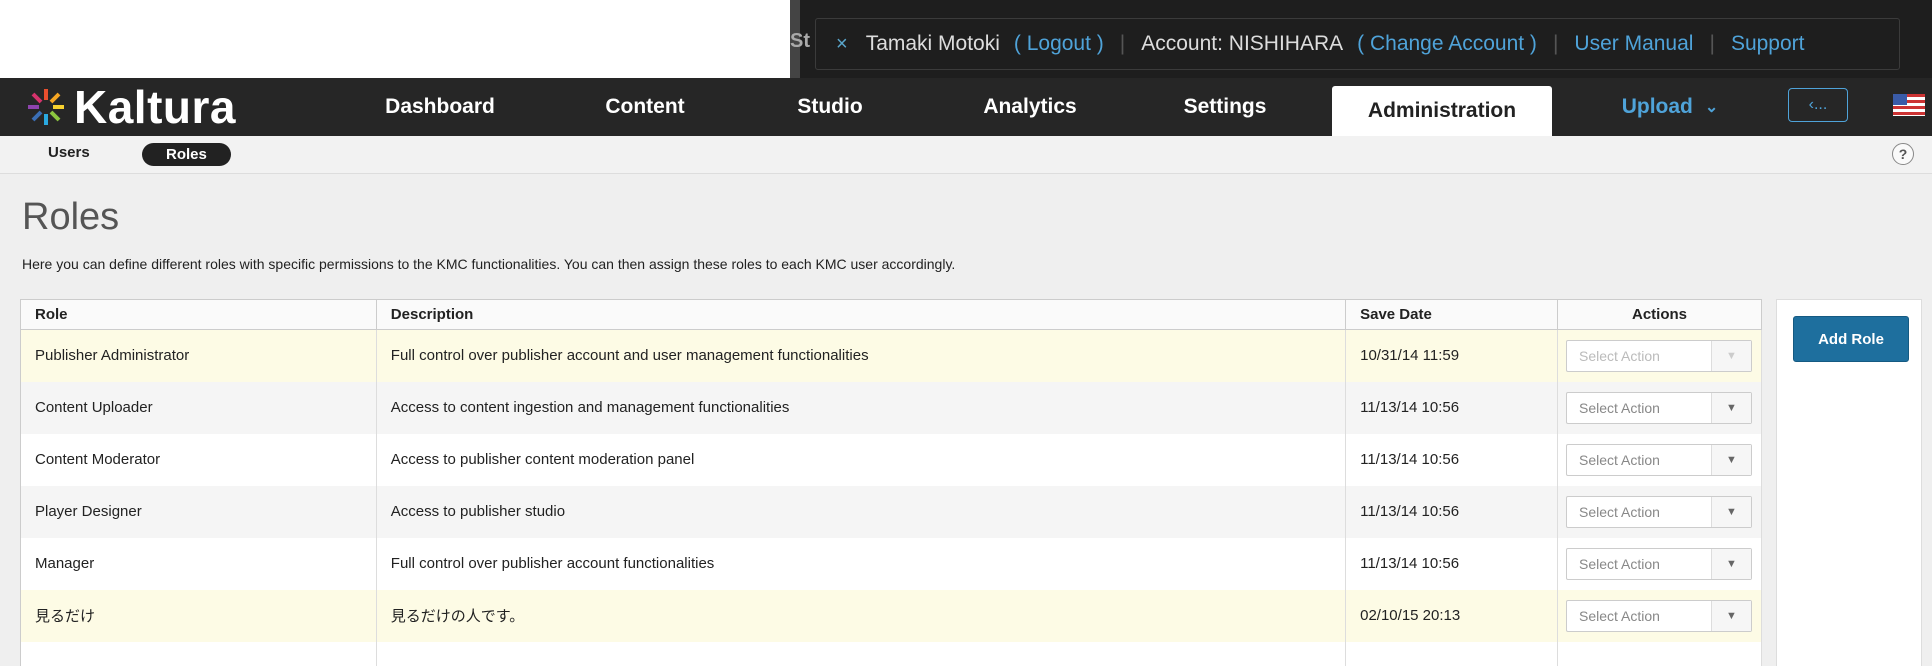 Image resolution: width=1932 pixels, height=666 pixels. Describe the element at coordinates (1030, 107) in the screenshot. I see `nav-analytics: Analytics` at that location.